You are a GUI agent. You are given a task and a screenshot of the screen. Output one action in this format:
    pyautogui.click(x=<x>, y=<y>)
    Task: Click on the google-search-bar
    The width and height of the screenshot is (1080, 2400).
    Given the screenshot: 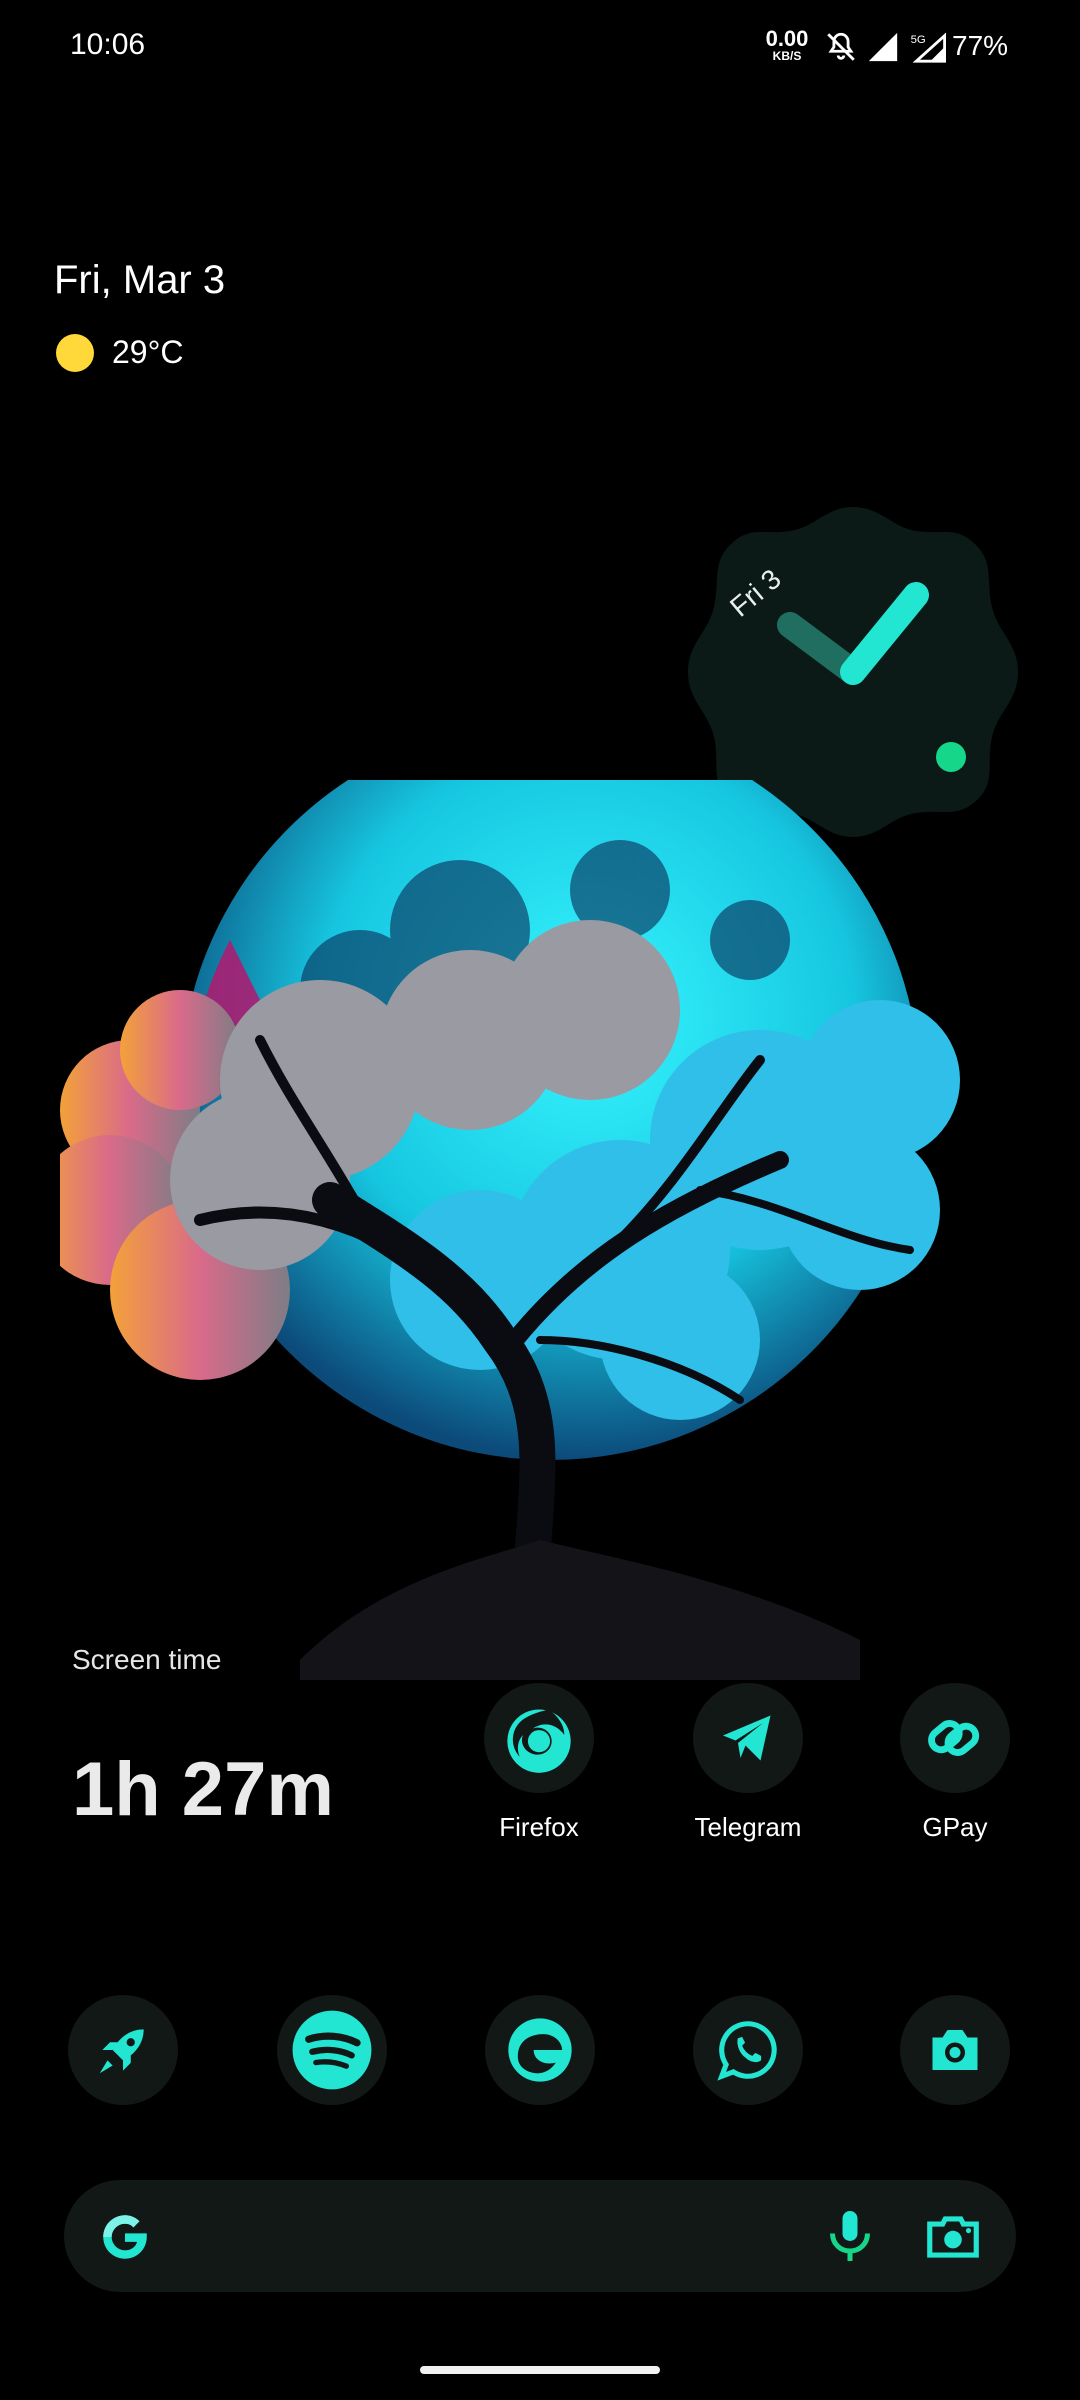 What is the action you would take?
    pyautogui.click(x=540, y=2236)
    